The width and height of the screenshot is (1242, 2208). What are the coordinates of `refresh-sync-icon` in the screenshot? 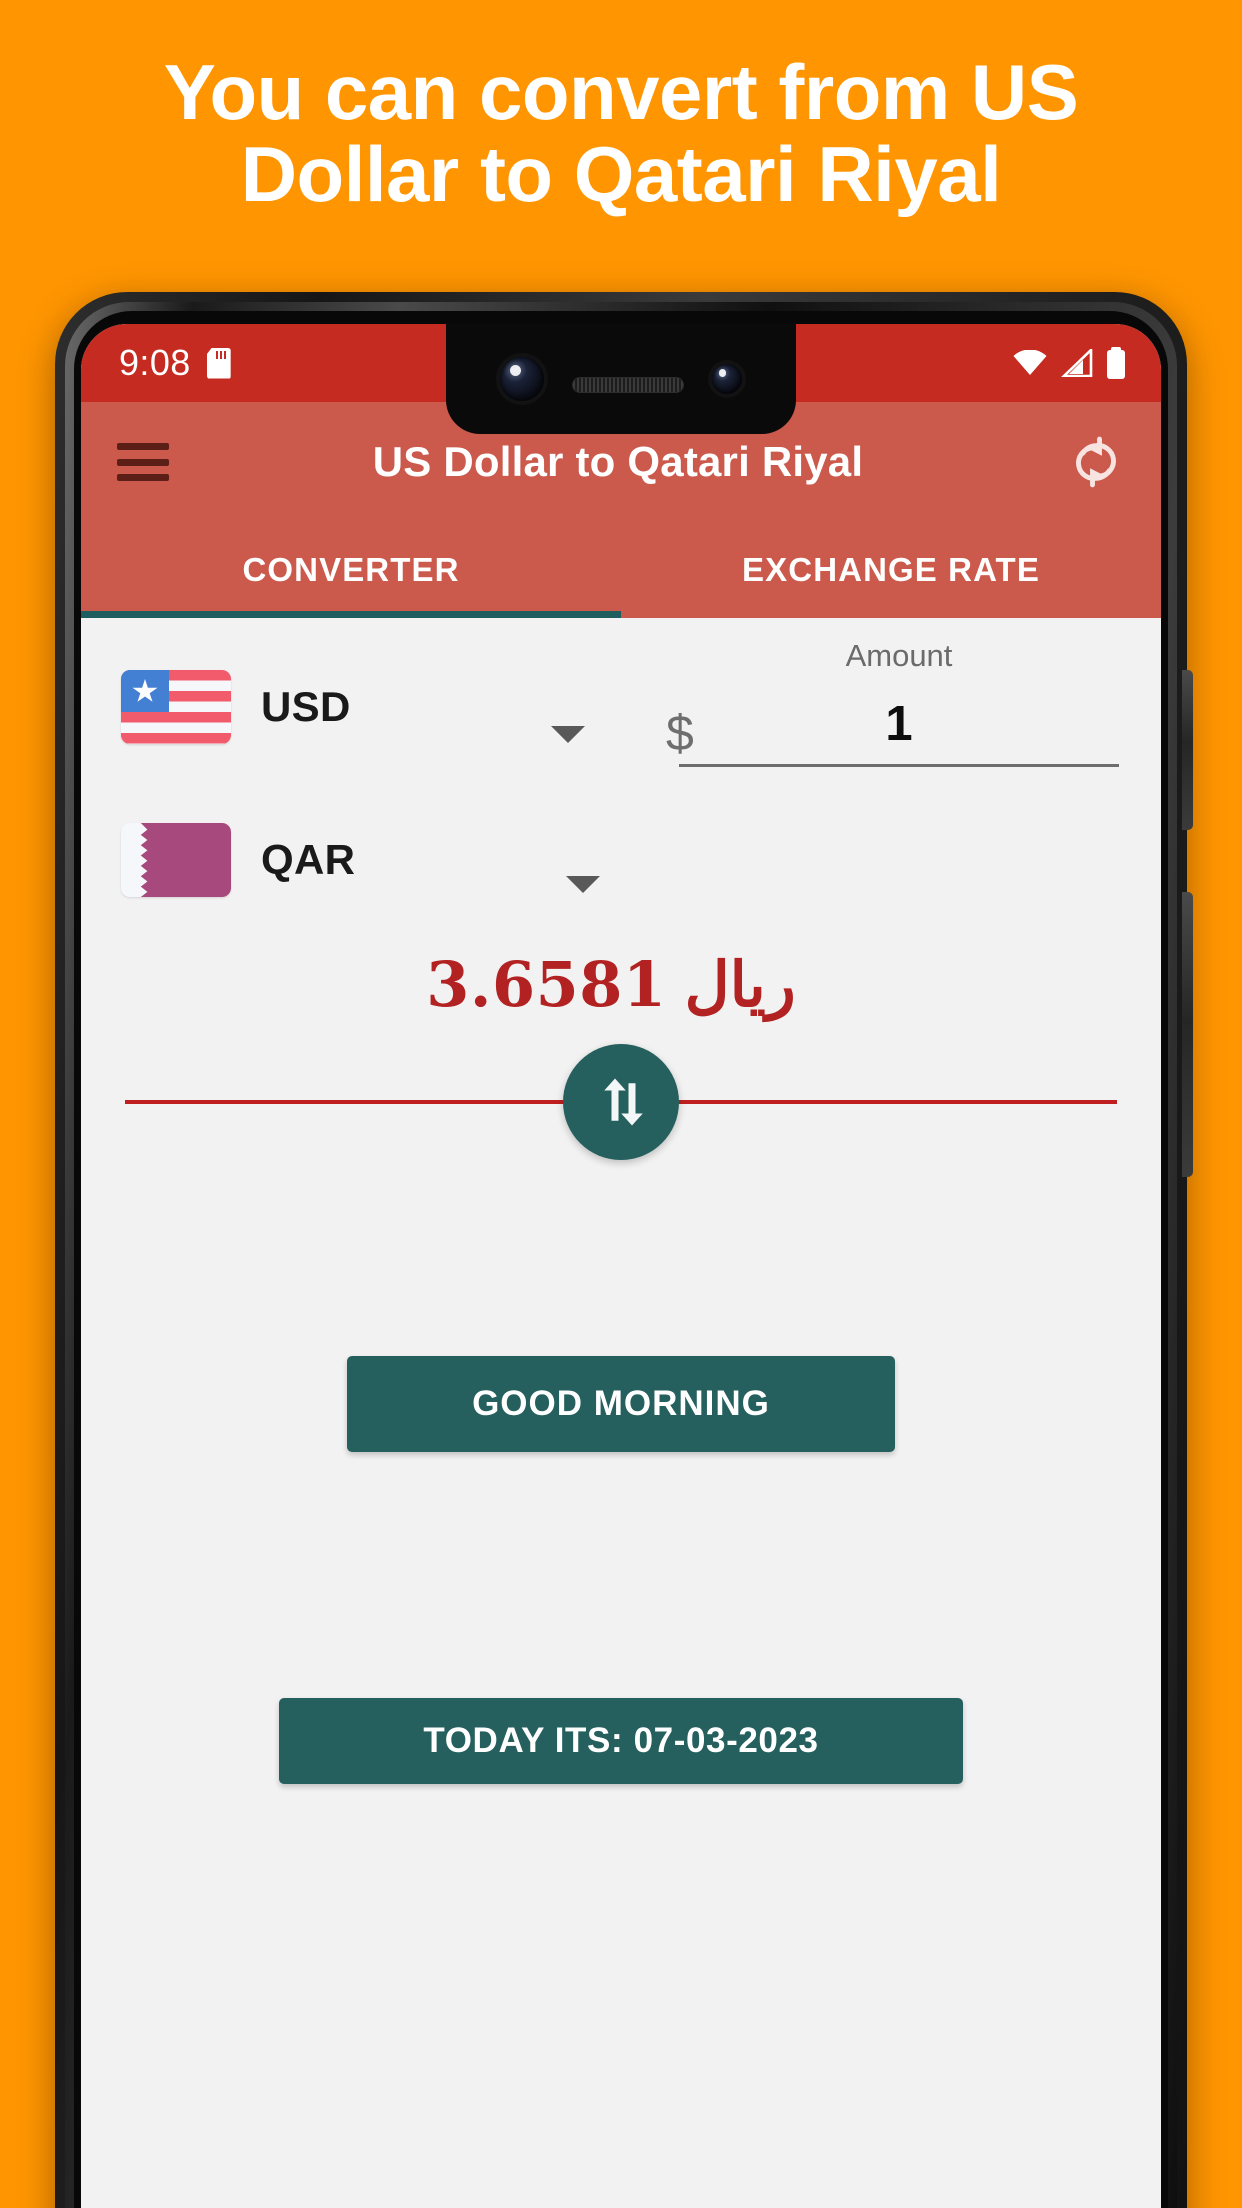 It's located at (1096, 462).